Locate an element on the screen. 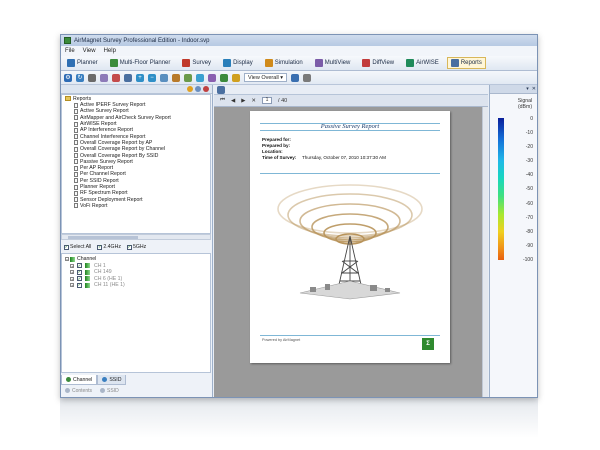 This screenshot has height=450, width=600. prev-page-icon: ◀ is located at coordinates (233, 101).